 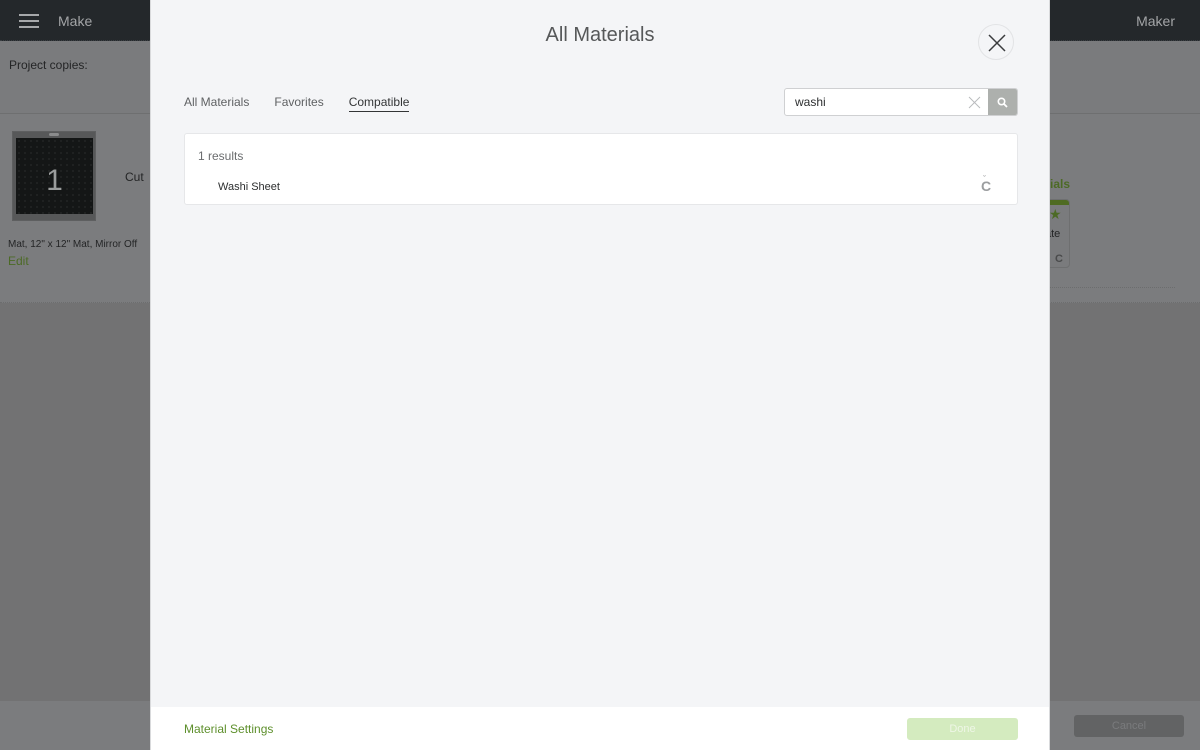 What do you see at coordinates (379, 103) in the screenshot?
I see `tab-compatible: Compatible` at bounding box center [379, 103].